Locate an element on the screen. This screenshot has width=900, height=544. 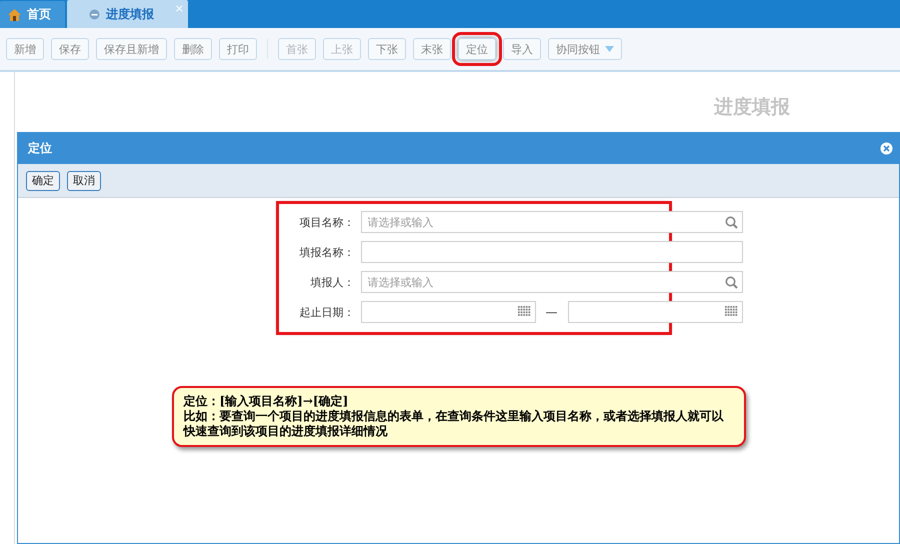
toolbar-button: 新增 is located at coordinates (25, 49).